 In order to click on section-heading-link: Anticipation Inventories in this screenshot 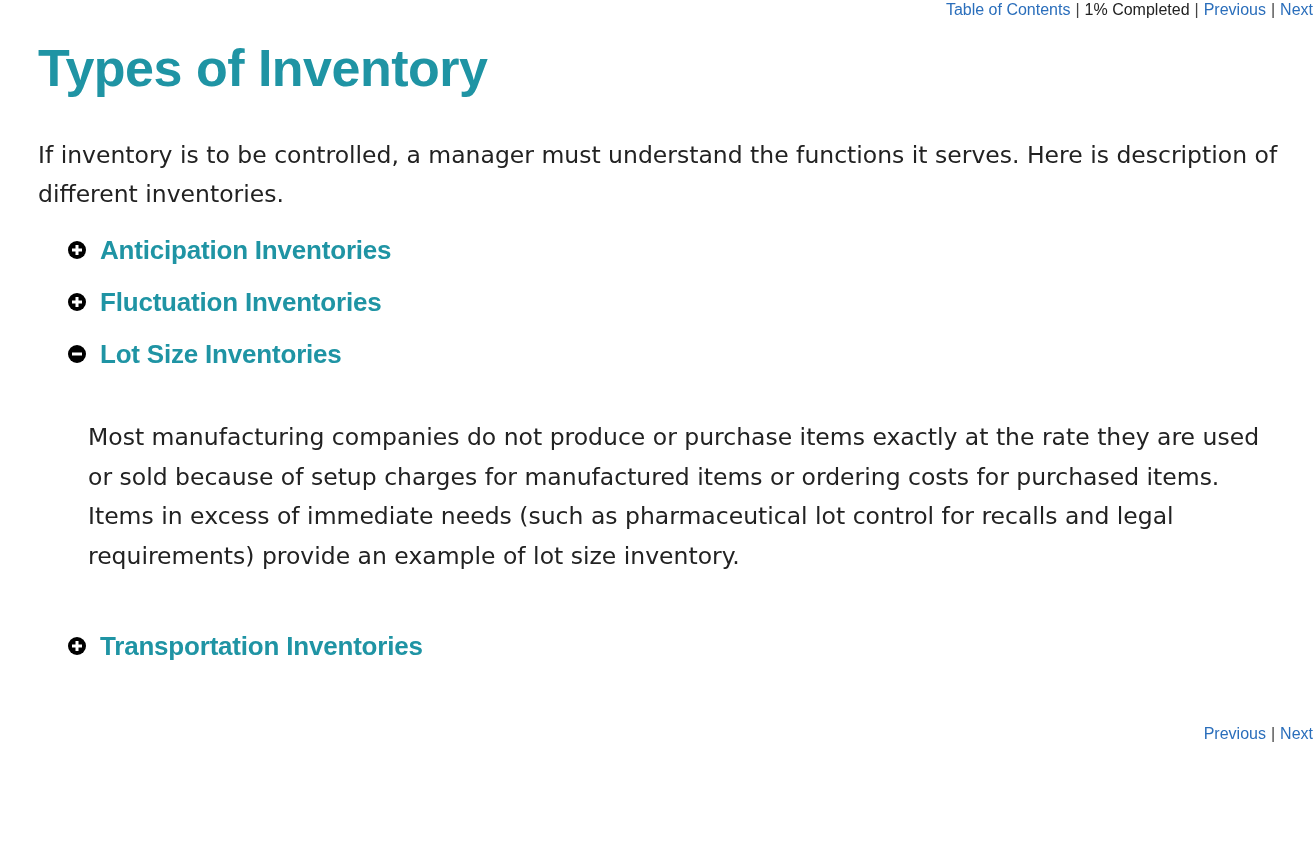, I will do `click(246, 250)`.